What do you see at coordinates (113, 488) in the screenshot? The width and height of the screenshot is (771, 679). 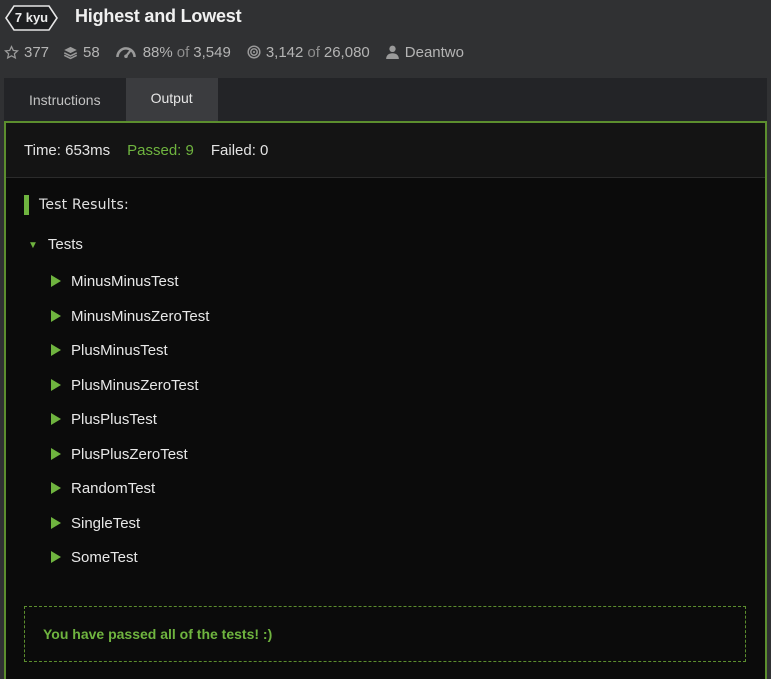 I see `test-label: RandomTest` at bounding box center [113, 488].